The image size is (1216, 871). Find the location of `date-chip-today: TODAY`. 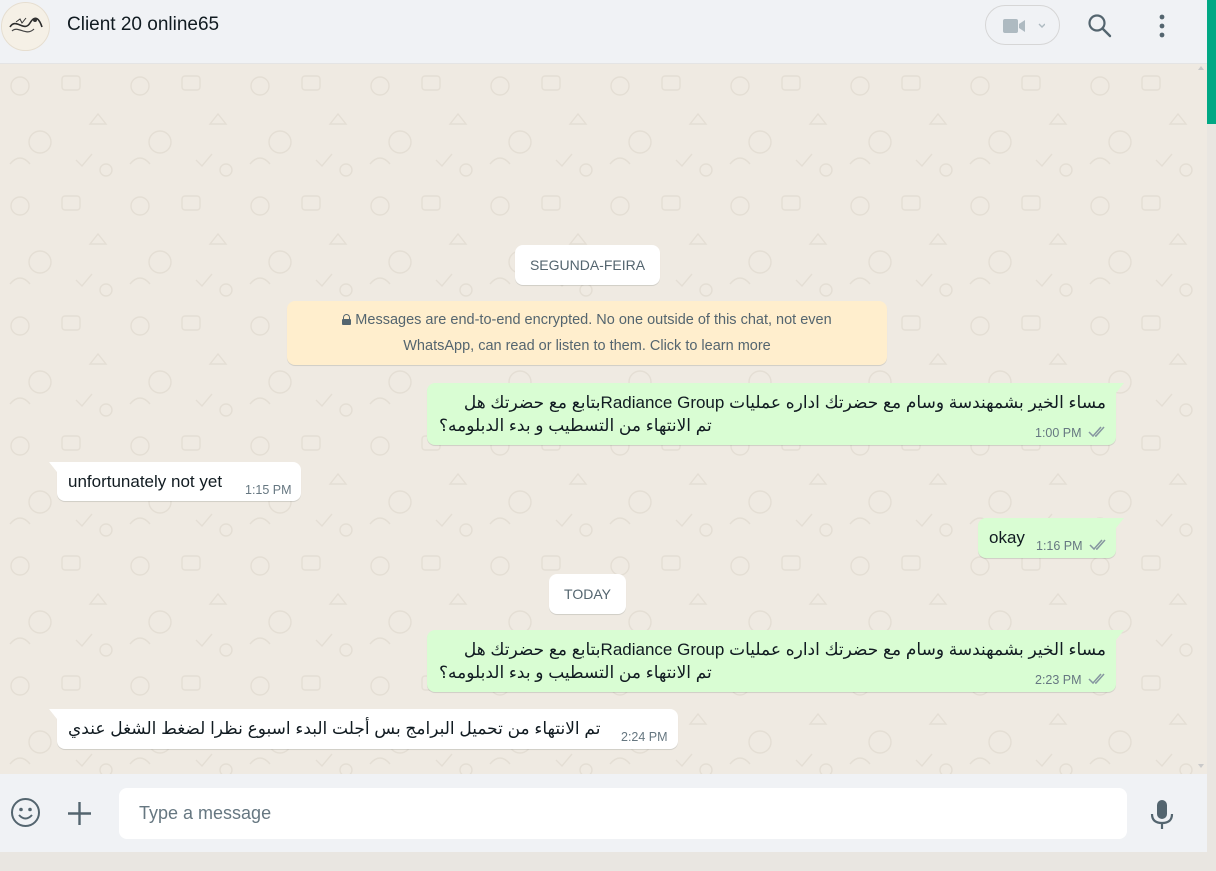

date-chip-today: TODAY is located at coordinates (587, 594).